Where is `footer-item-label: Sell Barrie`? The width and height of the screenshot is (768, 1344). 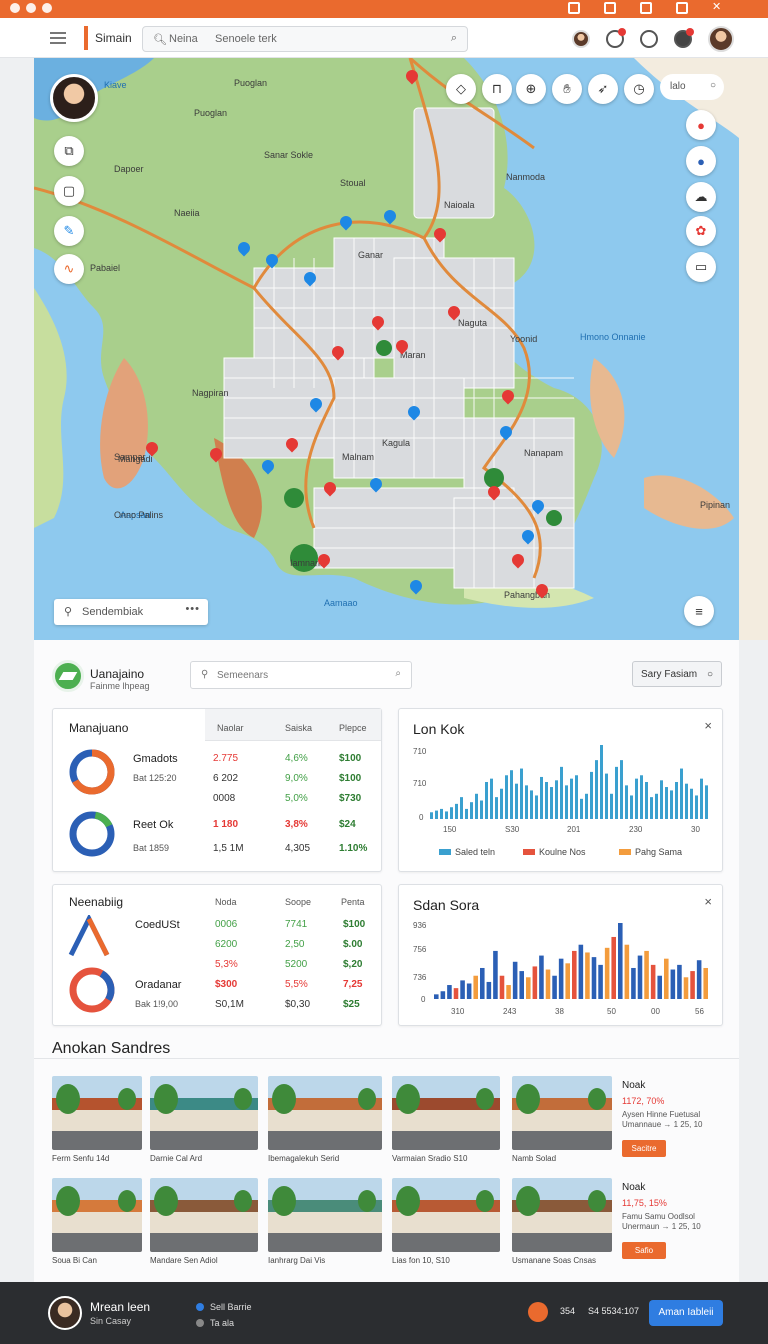
footer-item-label: Sell Barrie is located at coordinates (231, 1307).